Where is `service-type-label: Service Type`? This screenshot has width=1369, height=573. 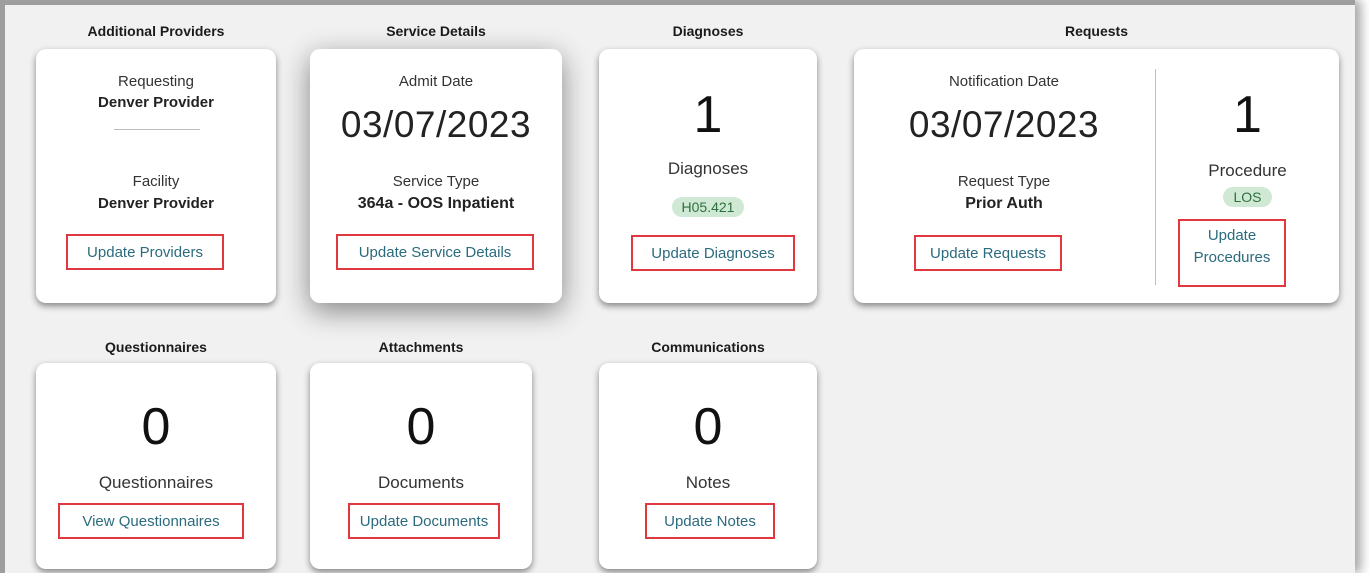
service-type-label: Service Type is located at coordinates (436, 181).